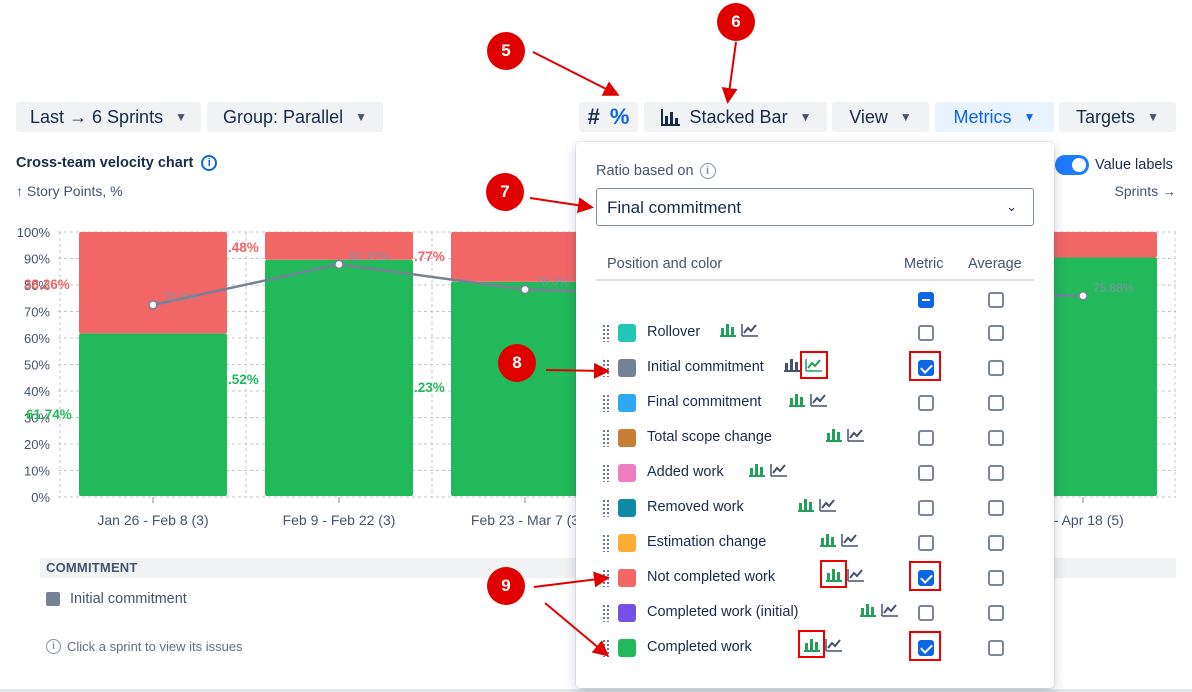 This screenshot has height=692, width=1192. I want to click on metric-row: Rollover, so click(816, 333).